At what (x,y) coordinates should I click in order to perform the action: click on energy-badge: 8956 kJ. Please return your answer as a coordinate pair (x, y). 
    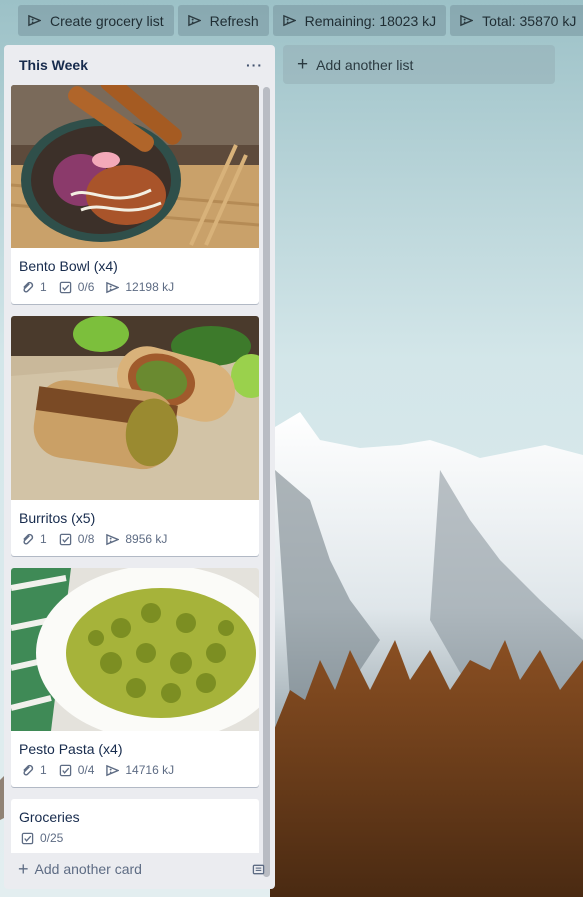
    Looking at the image, I should click on (136, 539).